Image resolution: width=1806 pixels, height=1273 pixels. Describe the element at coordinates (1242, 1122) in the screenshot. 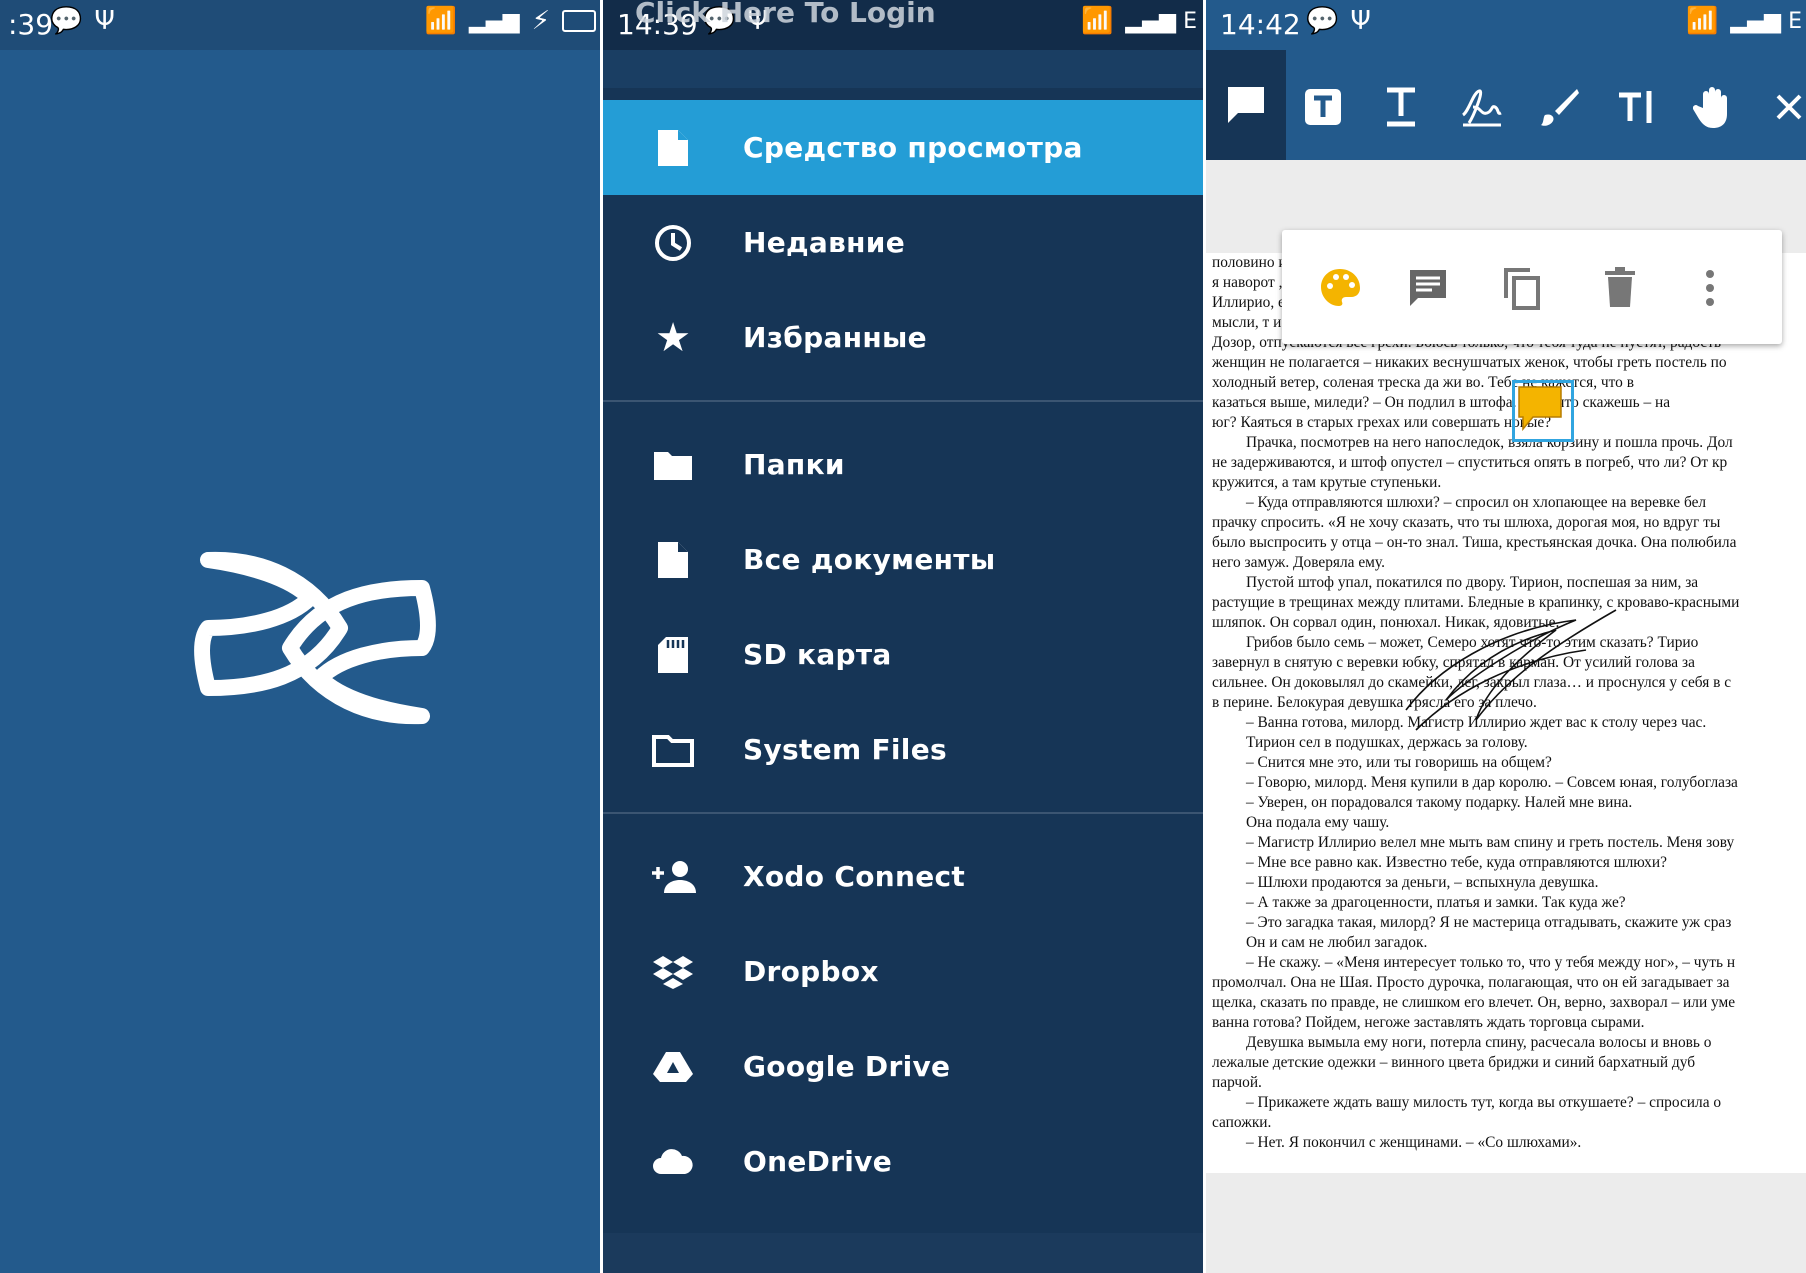

I see `document-text-line: сапожки.` at that location.